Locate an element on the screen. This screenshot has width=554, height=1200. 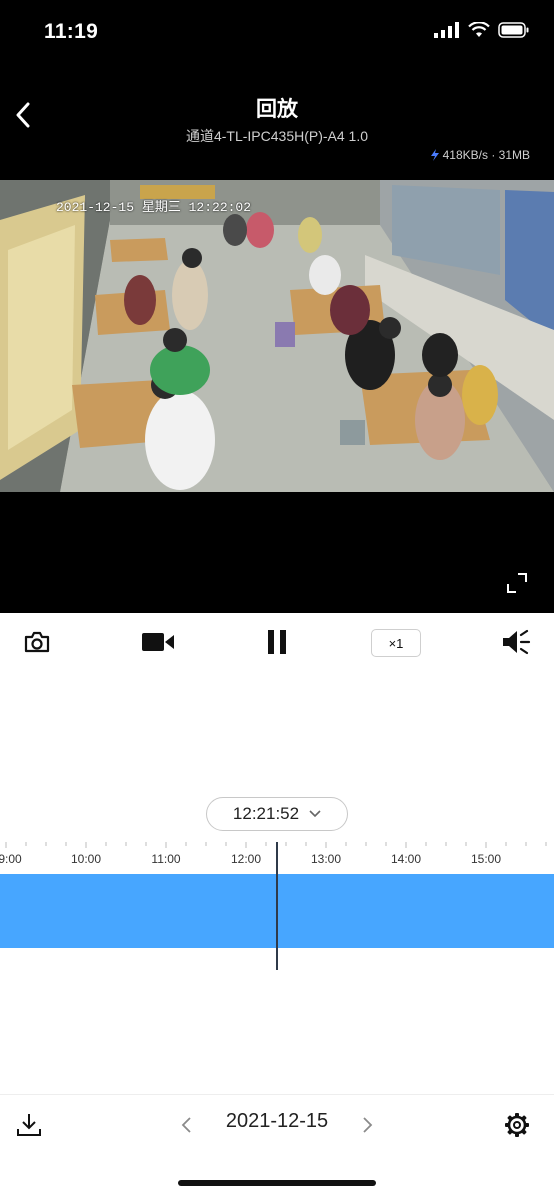
hour-label: 12:00 is located at coordinates (246, 859).